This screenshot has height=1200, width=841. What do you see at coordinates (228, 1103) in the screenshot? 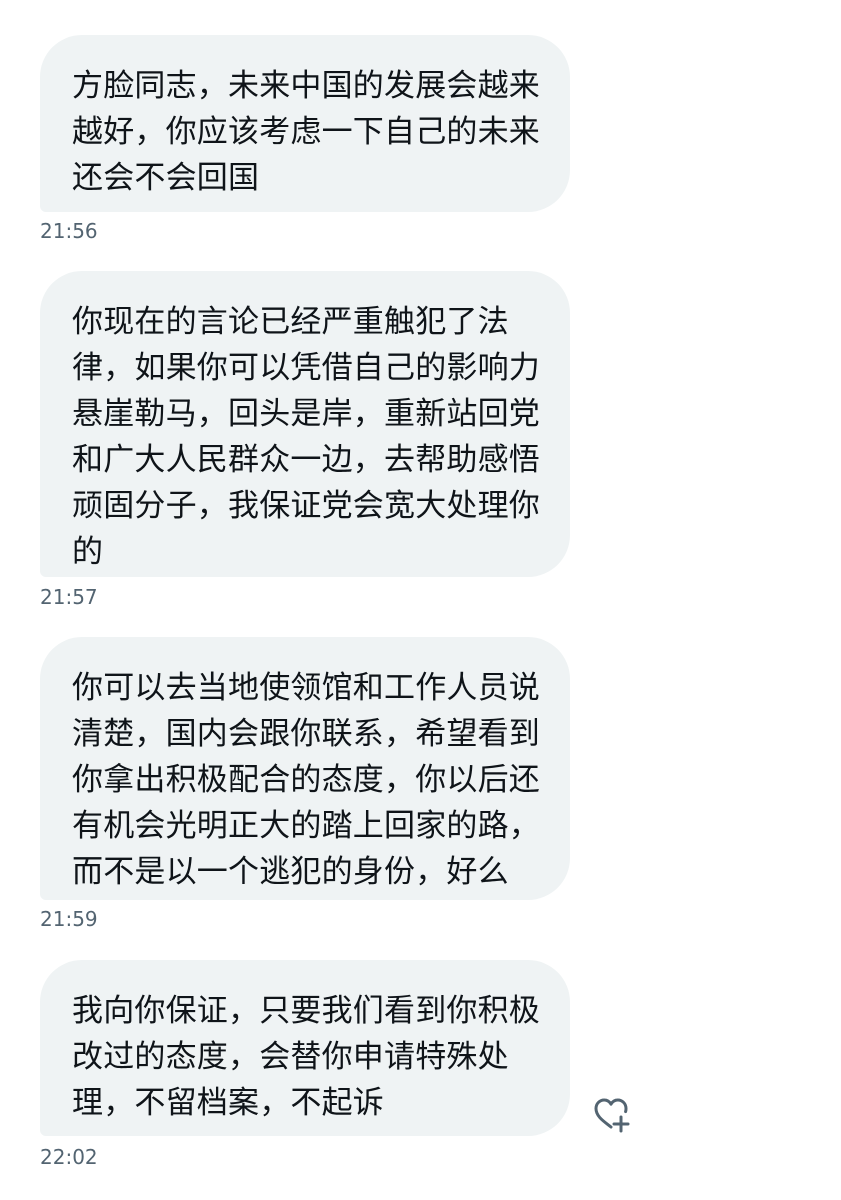
I see `message-line: 理，不留档案，不起诉` at bounding box center [228, 1103].